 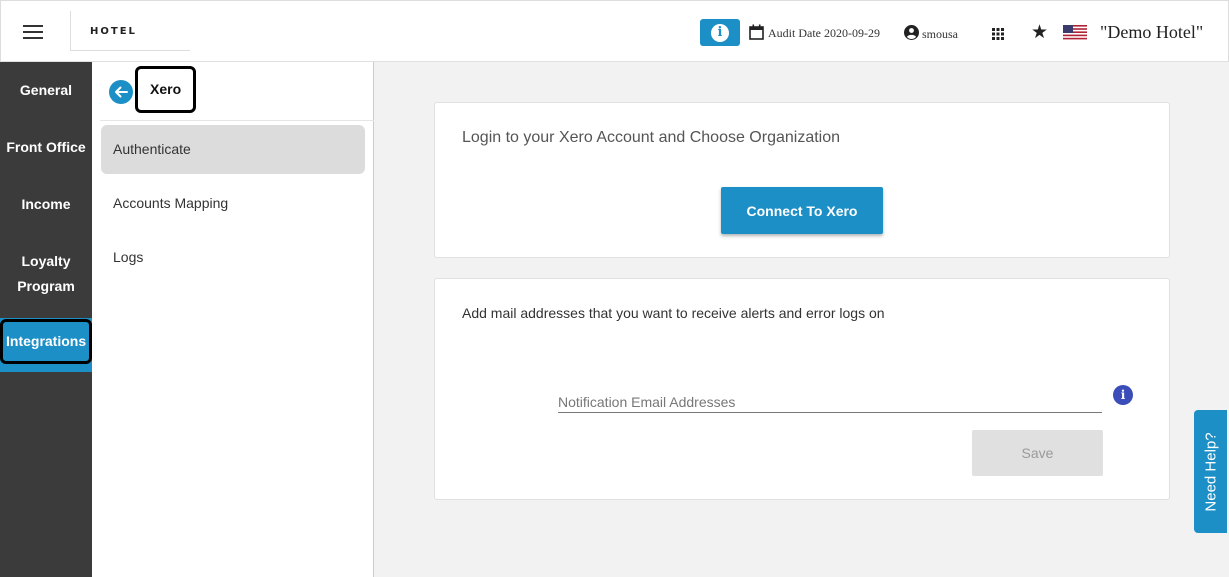 I want to click on nav-item-label: Front Office, so click(x=46, y=147).